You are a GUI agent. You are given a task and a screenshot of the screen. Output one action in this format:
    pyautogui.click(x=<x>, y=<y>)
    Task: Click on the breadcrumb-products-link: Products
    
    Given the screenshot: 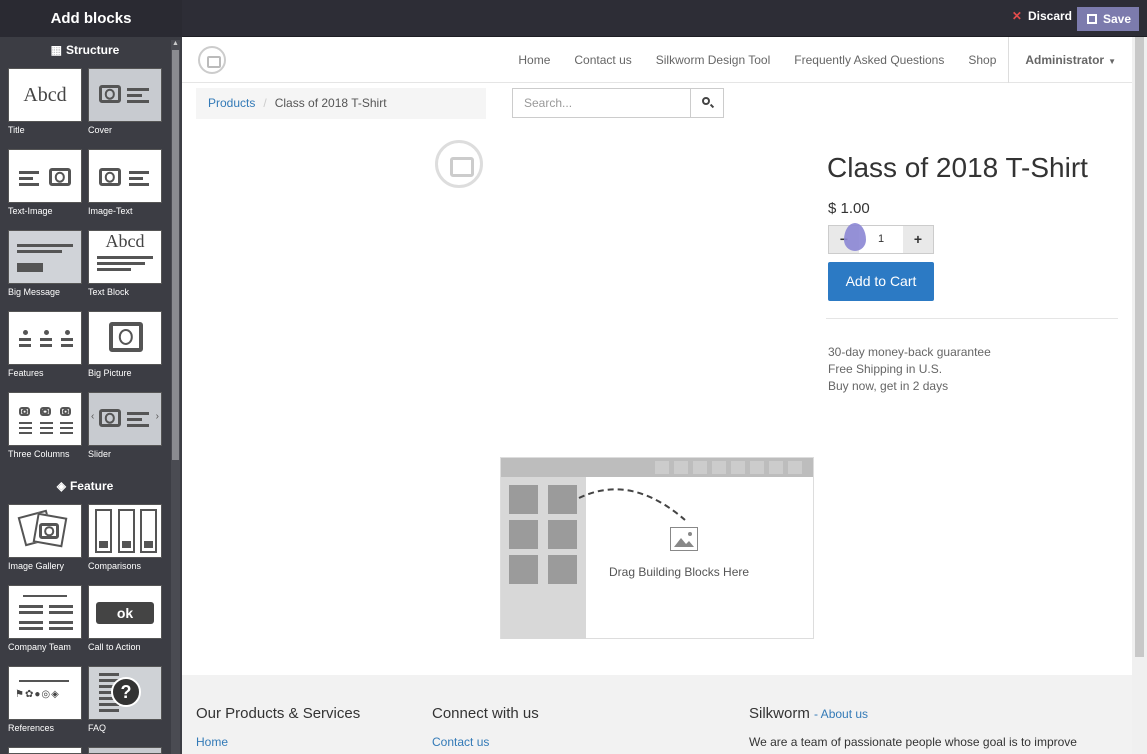 What is the action you would take?
    pyautogui.click(x=231, y=103)
    